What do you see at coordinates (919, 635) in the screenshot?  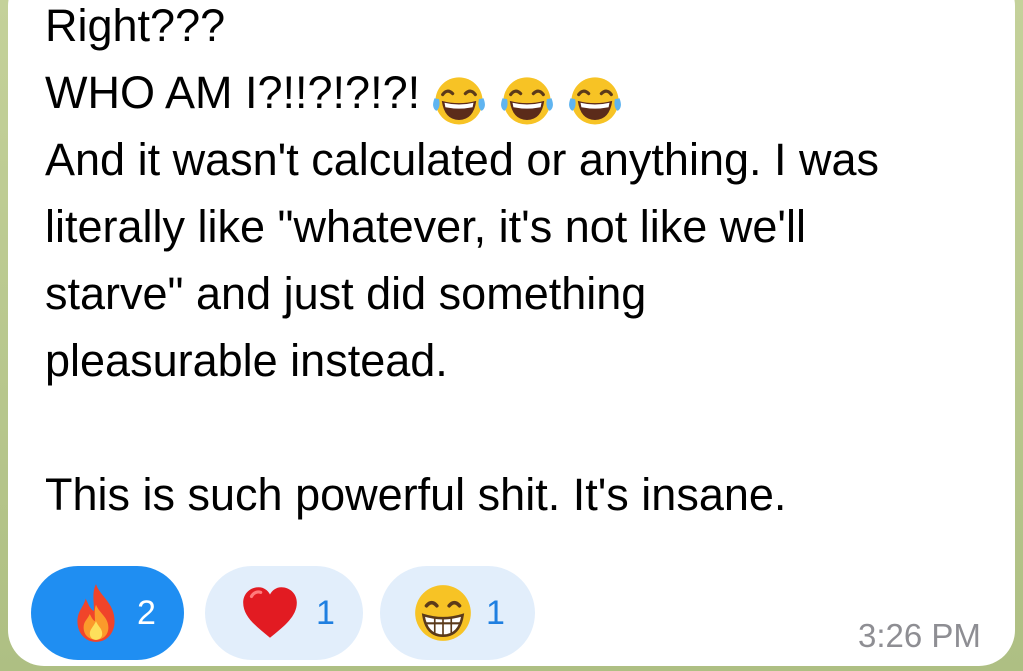 I see `message-timestamp: 3:26 PM` at bounding box center [919, 635].